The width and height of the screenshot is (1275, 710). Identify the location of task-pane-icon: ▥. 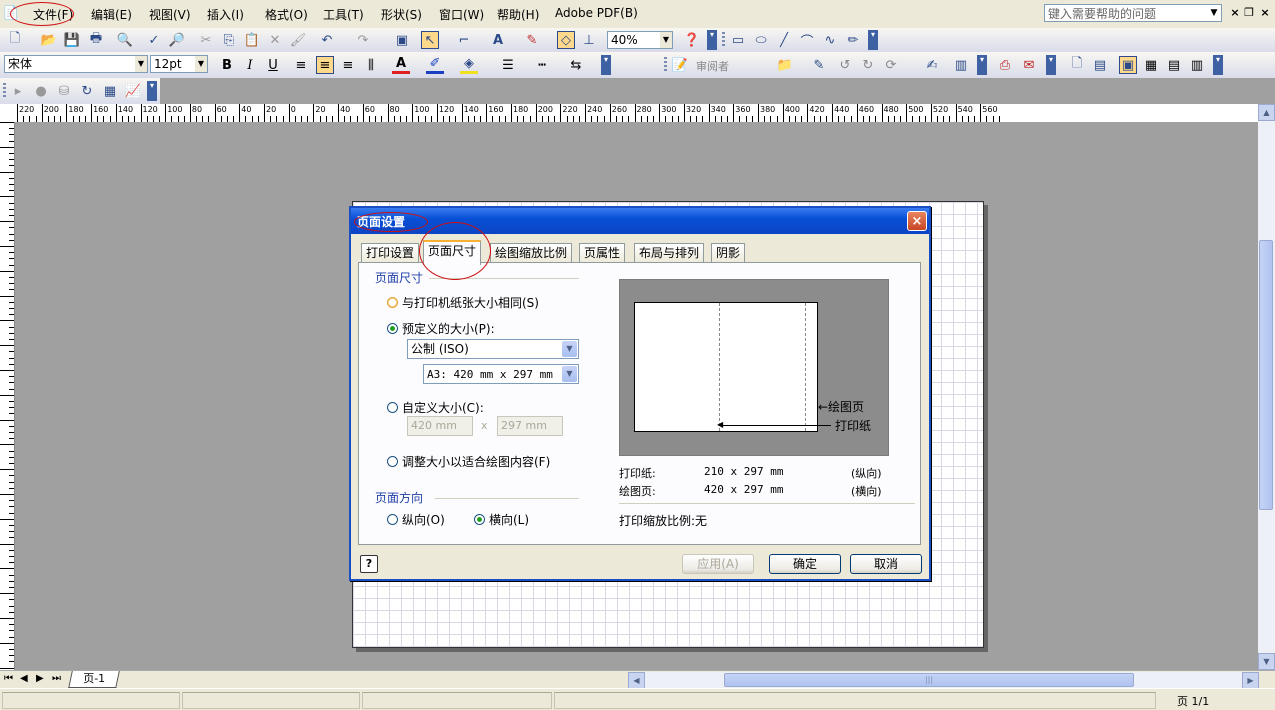
(961, 65).